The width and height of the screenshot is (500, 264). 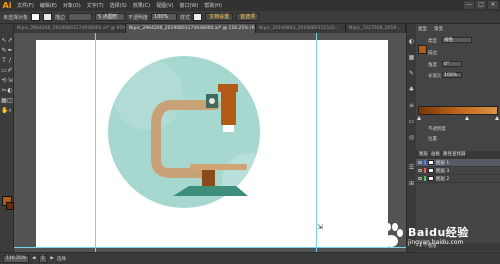 What do you see at coordinates (452, 64) in the screenshot?
I see `angle-field: 0°` at bounding box center [452, 64].